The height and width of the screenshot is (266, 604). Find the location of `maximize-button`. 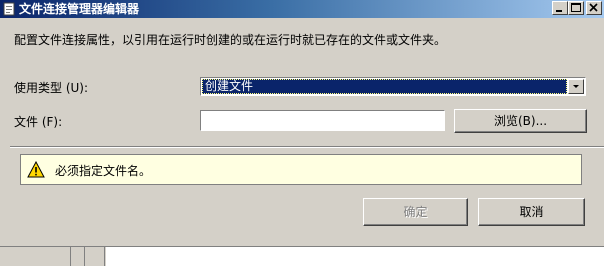

maximize-button is located at coordinates (576, 8).